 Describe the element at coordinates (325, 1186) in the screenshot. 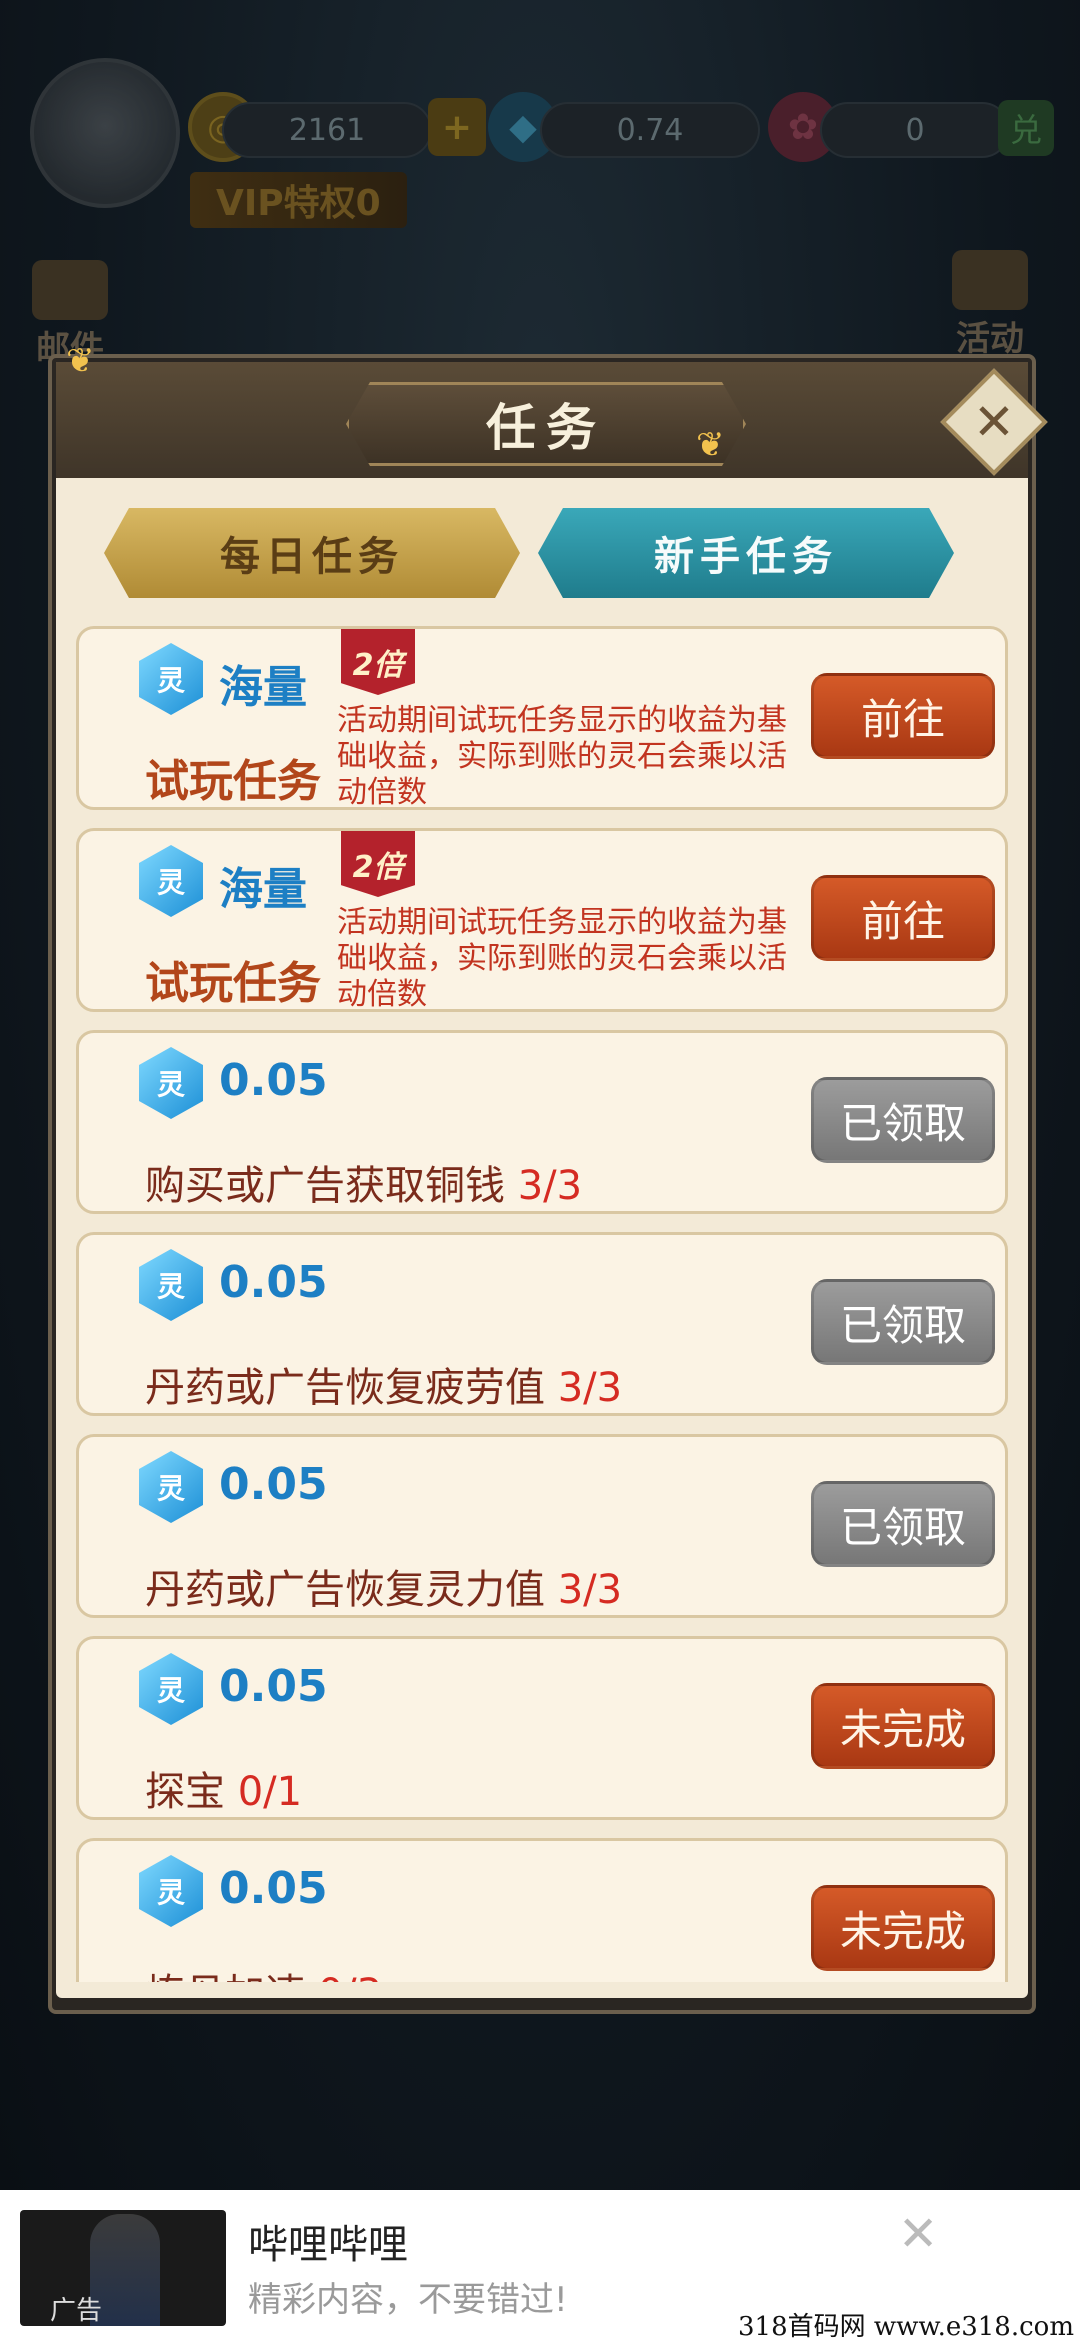

I see `task-desc-text: 购买或广告获取铜钱` at that location.